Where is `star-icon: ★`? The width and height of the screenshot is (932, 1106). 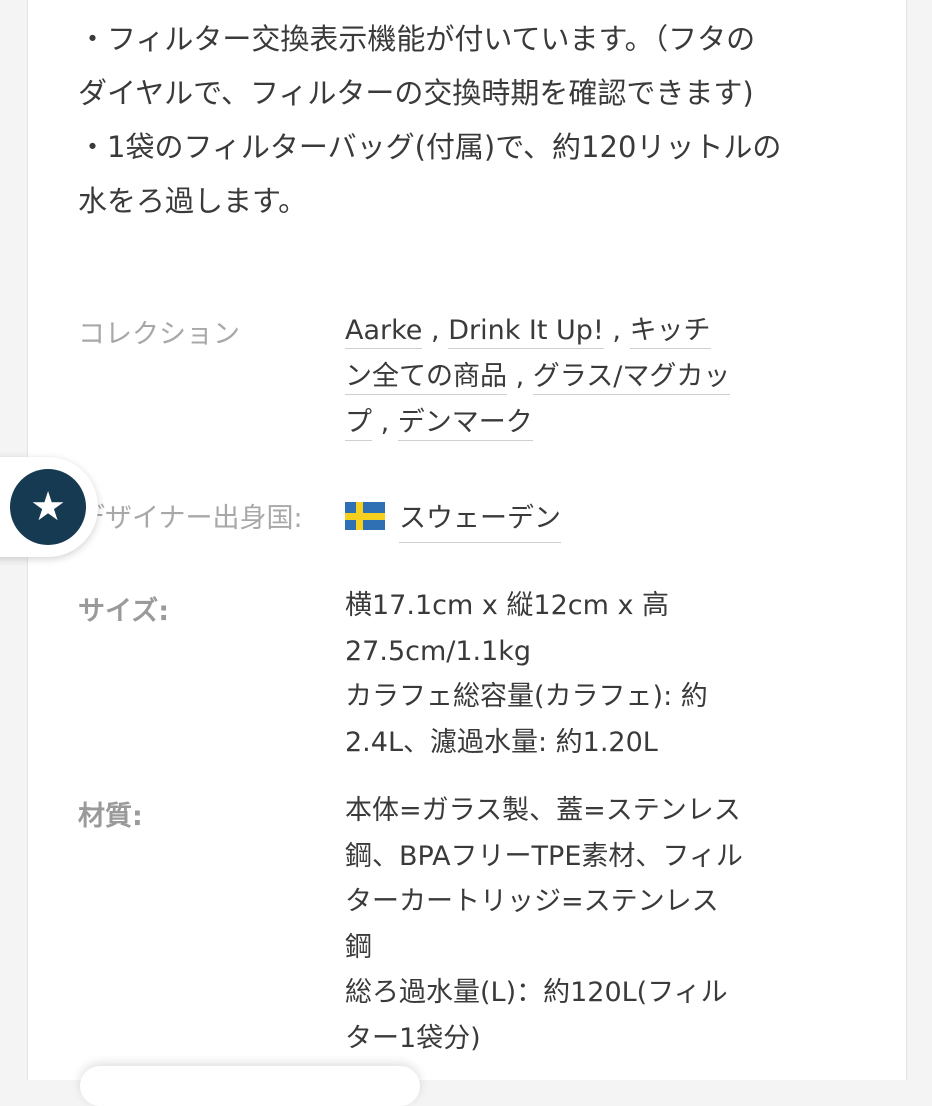 star-icon: ★ is located at coordinates (48, 507).